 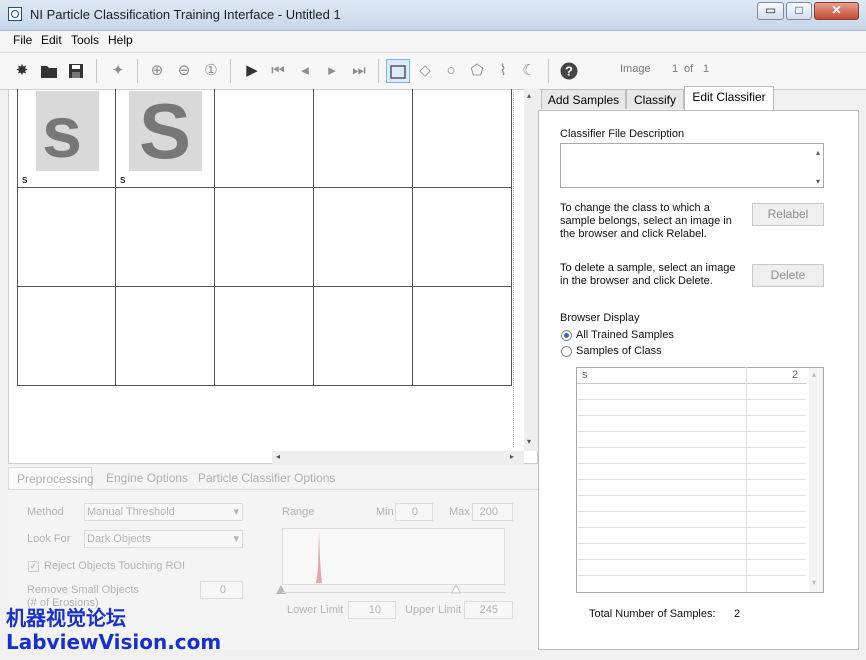 What do you see at coordinates (816, 480) in the screenshot?
I see `table-scrollbar: ▴ ▾` at bounding box center [816, 480].